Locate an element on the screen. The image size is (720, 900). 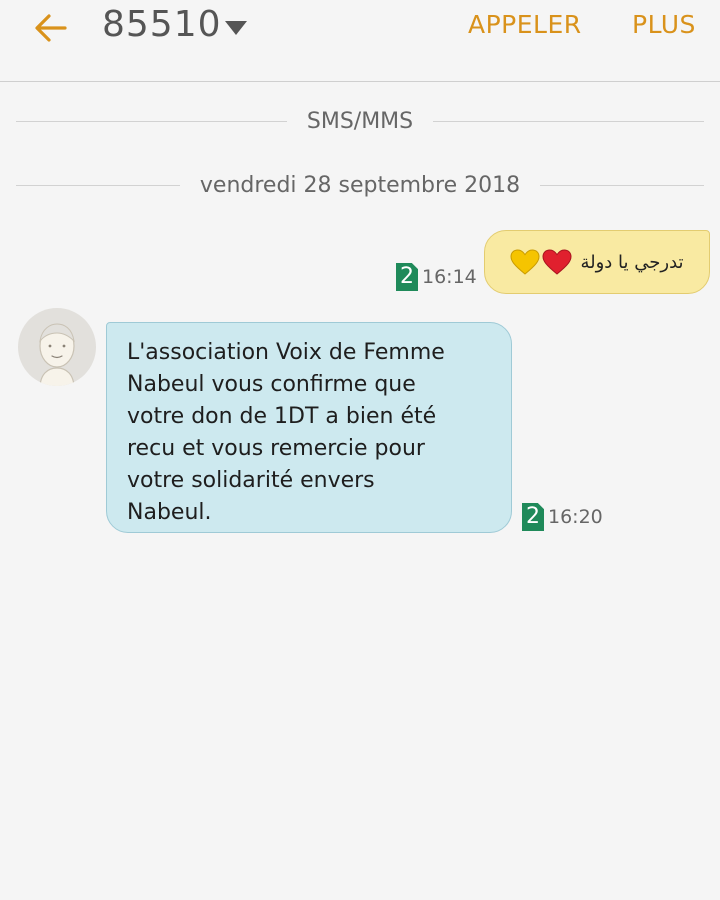
message-text: تدرجي يا دولة is located at coordinates (632, 262).